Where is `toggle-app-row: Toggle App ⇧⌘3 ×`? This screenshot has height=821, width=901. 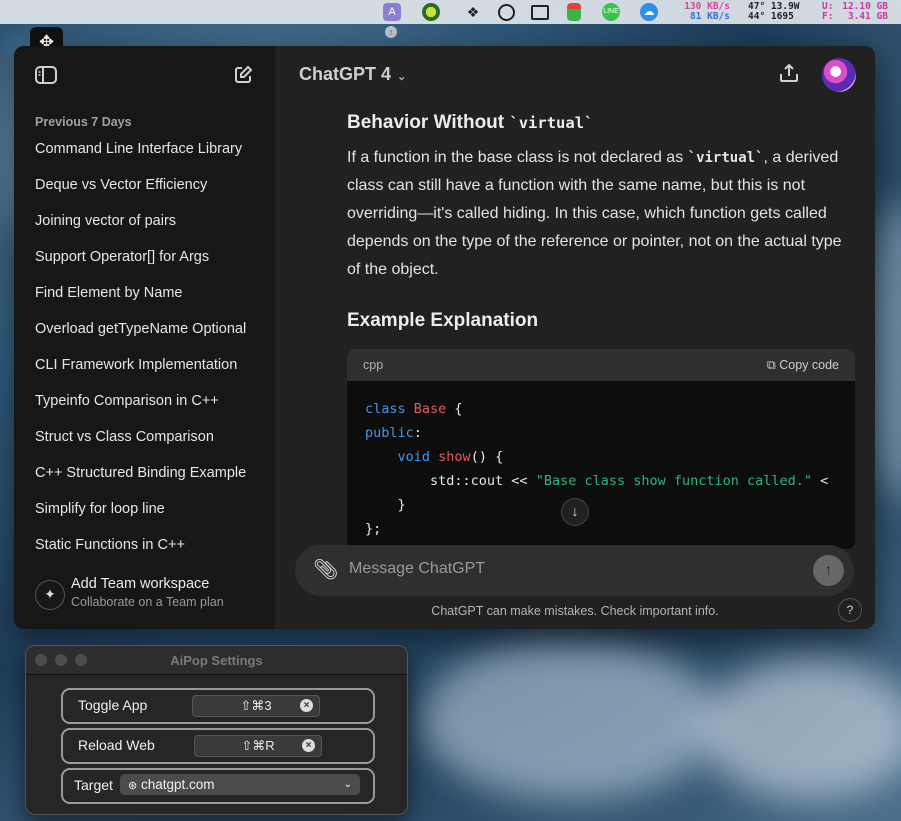
toggle-app-row: Toggle App ⇧⌘3 × is located at coordinates (218, 706).